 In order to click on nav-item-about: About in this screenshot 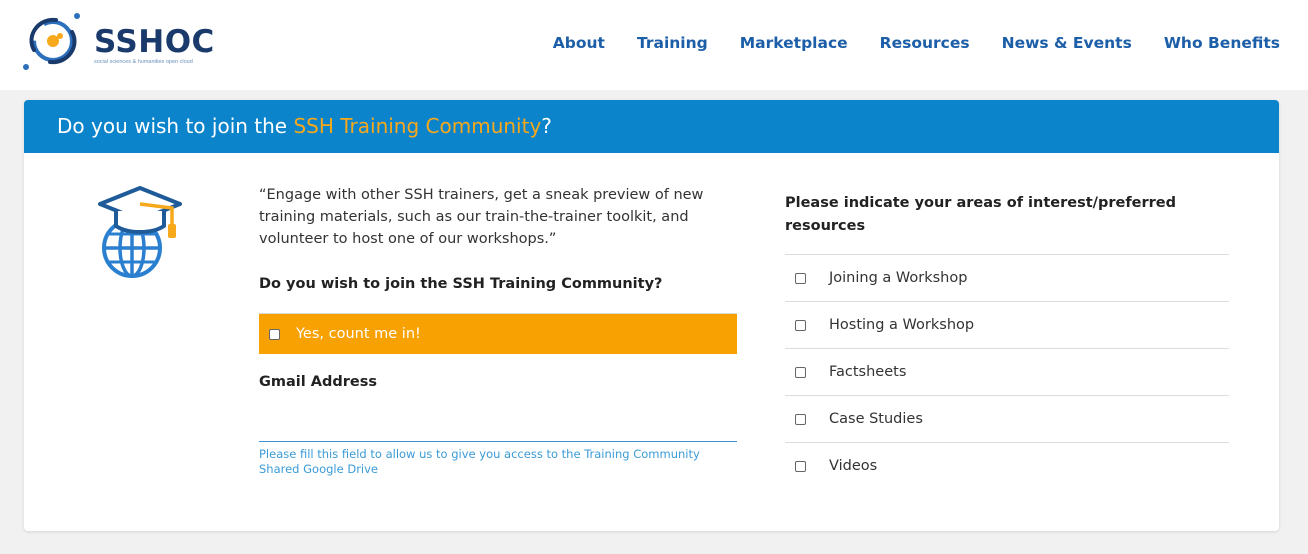, I will do `click(579, 43)`.